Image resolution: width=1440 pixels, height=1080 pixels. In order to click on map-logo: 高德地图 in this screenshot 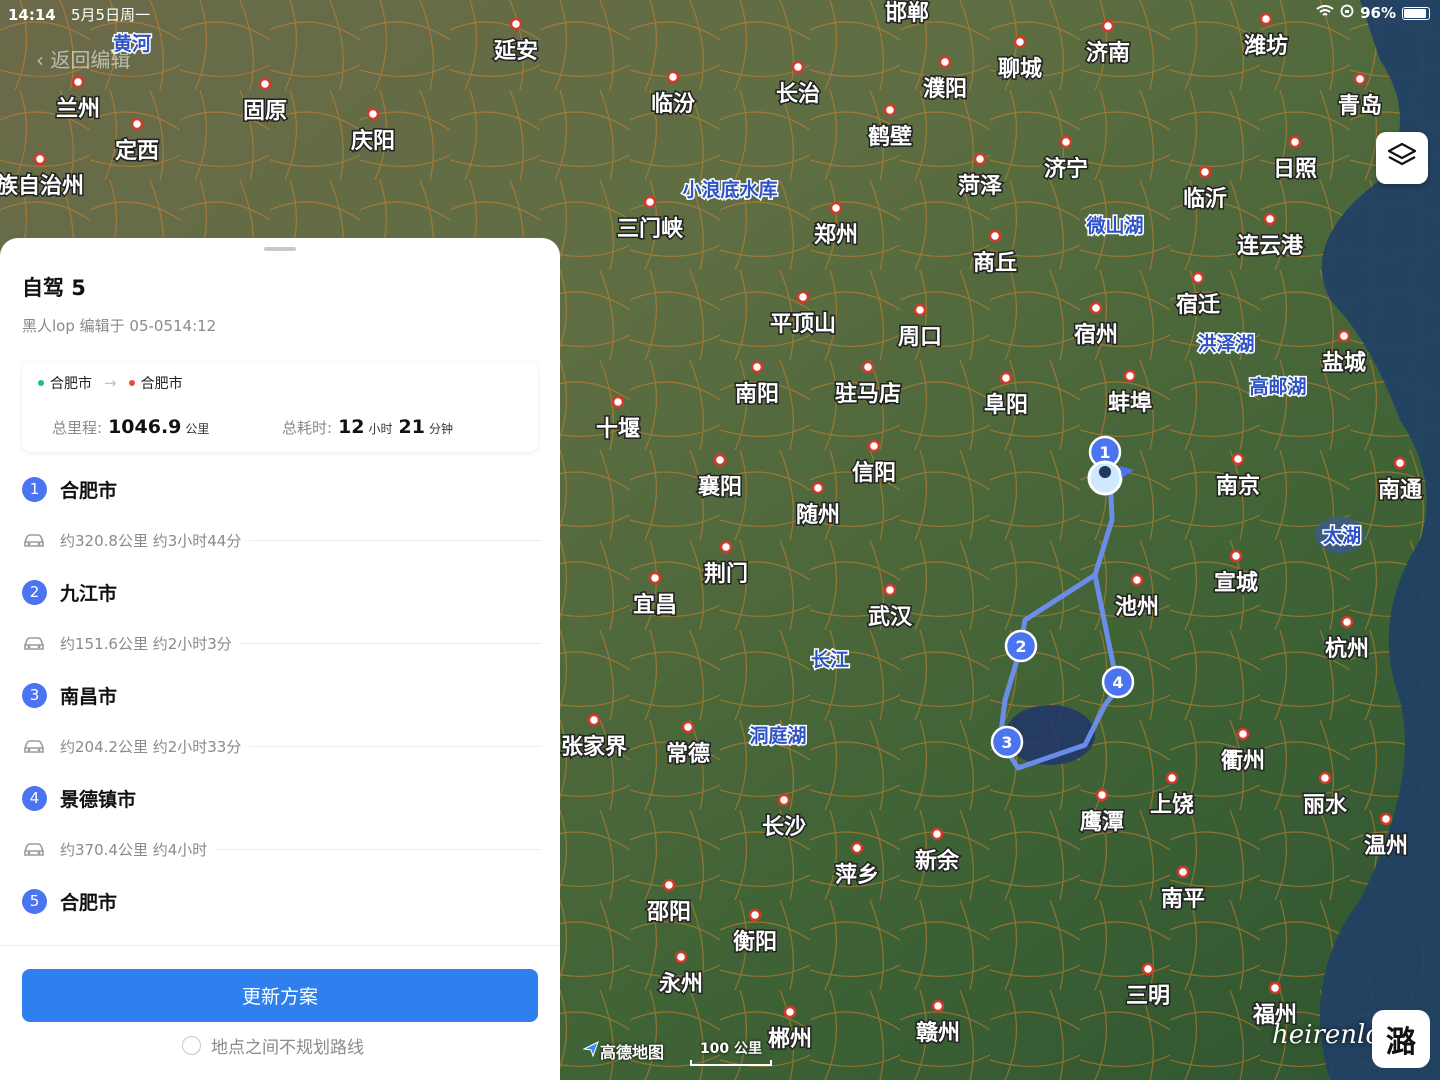, I will do `click(623, 1051)`.